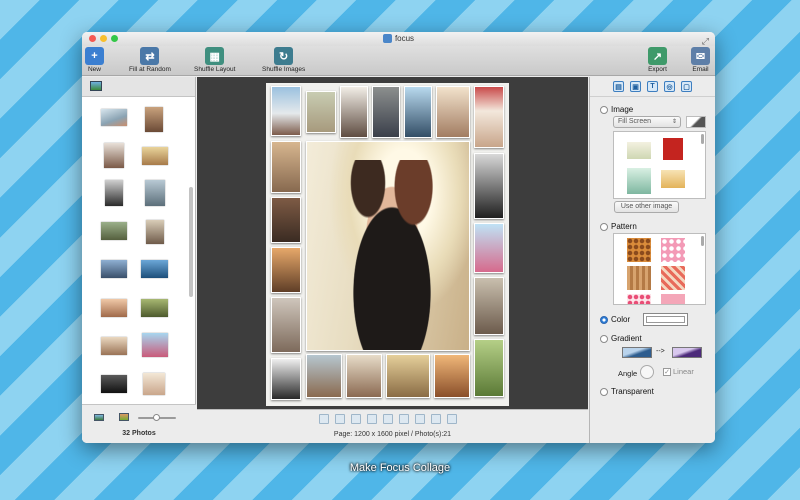 The height and width of the screenshot is (500, 800). Describe the element at coordinates (678, 371) in the screenshot. I see `linear-option: ✓ Linear` at that location.